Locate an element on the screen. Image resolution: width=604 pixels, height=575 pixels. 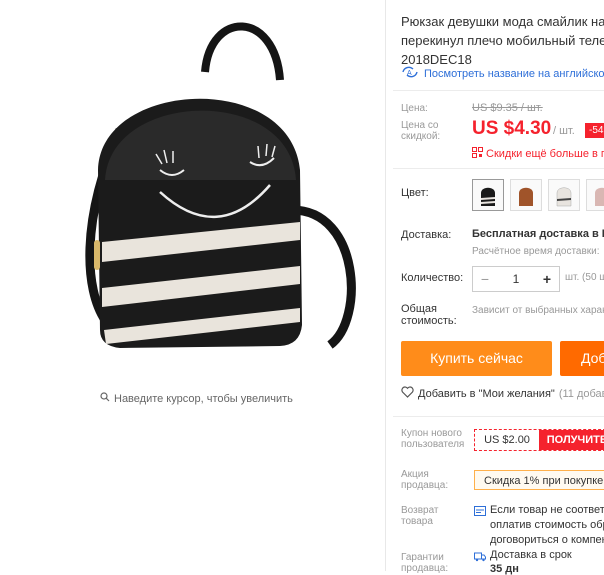
translate-link: A Посмотреть название на английском is located at coordinates (502, 73).